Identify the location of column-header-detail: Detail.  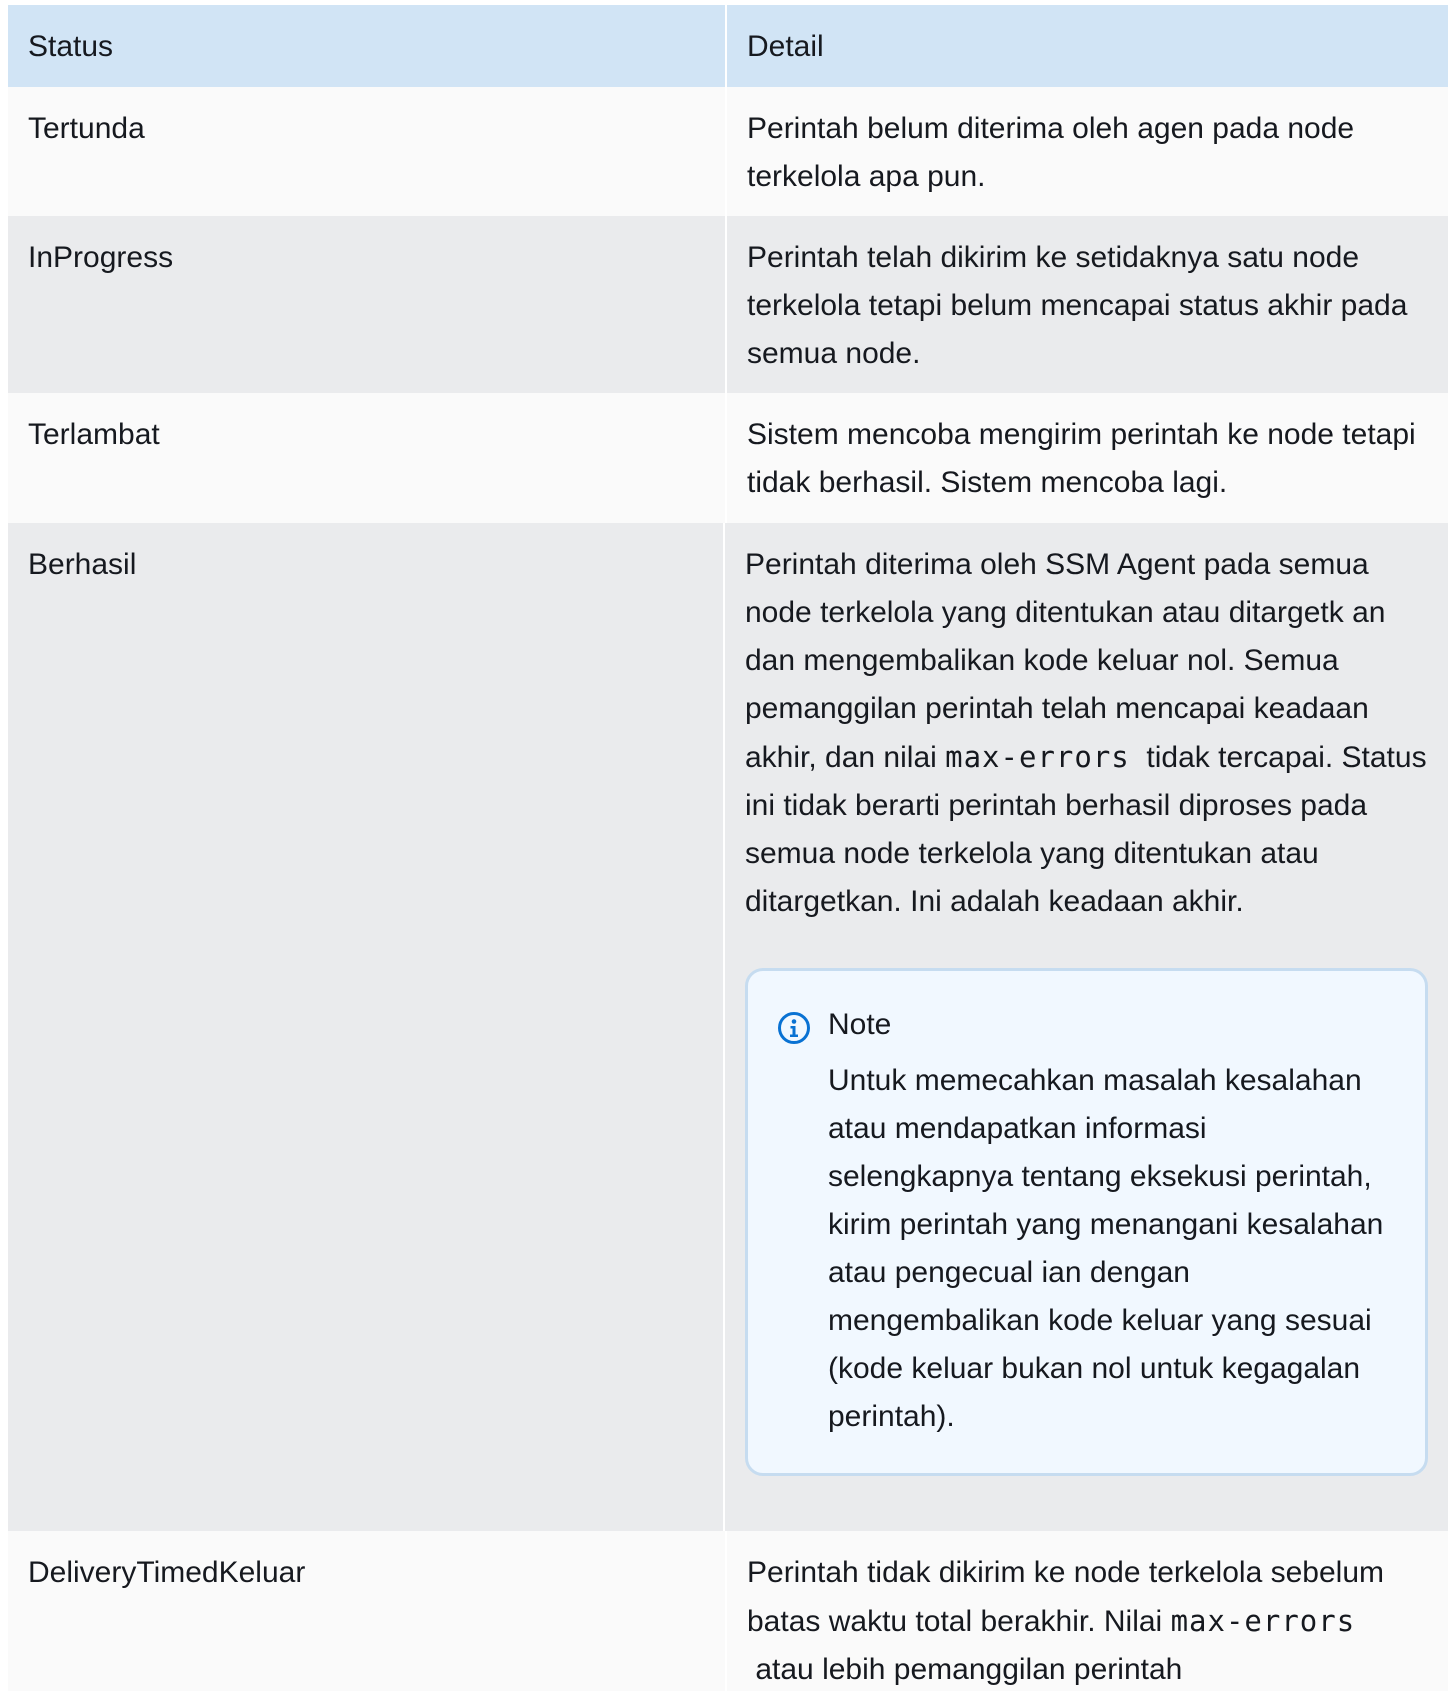
(785, 46).